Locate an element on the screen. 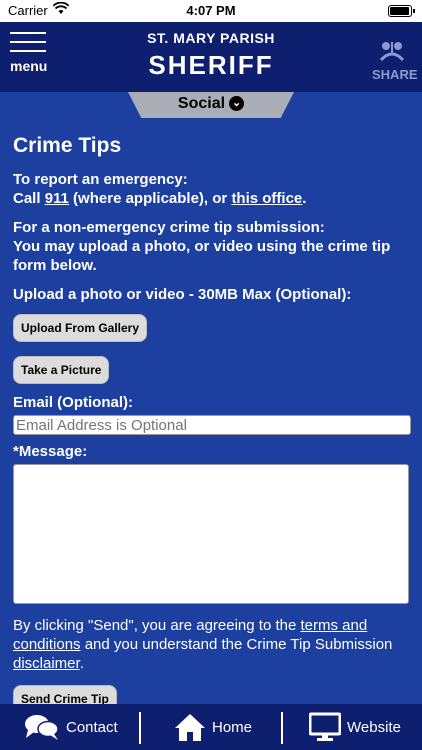 This screenshot has width=422, height=750. emergency-heading: To report an emergency: is located at coordinates (100, 179).